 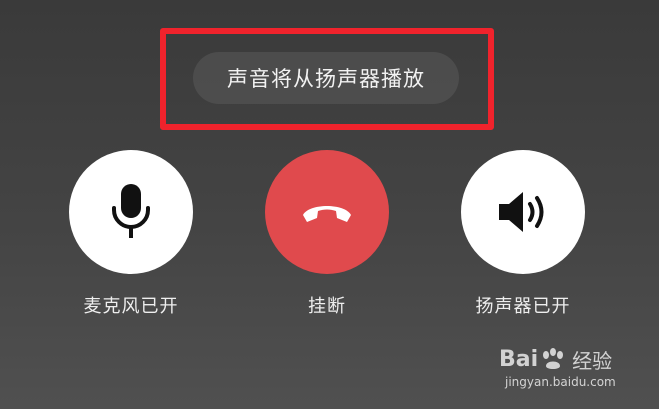 I want to click on baidu-jingyan-watermark: Bai 经验 jingyan.baidu.com, so click(x=564, y=369).